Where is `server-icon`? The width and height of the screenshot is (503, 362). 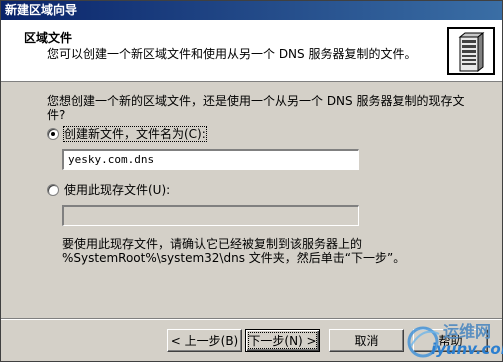 server-icon is located at coordinates (471, 51).